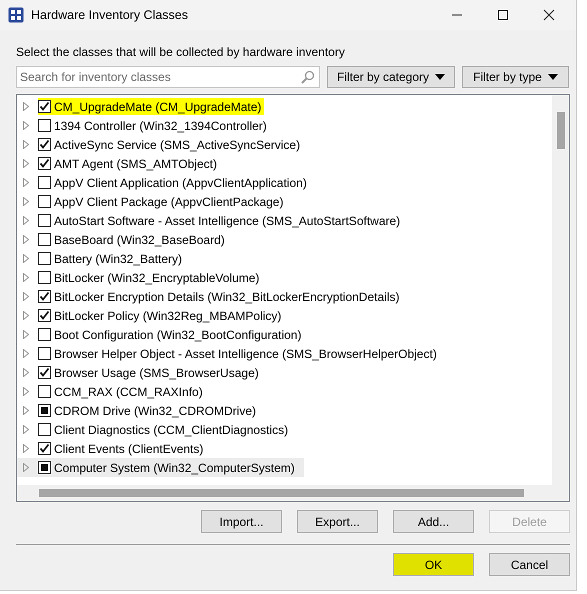  What do you see at coordinates (109, 15) in the screenshot?
I see `window-title: Hardware Inventory Classes` at bounding box center [109, 15].